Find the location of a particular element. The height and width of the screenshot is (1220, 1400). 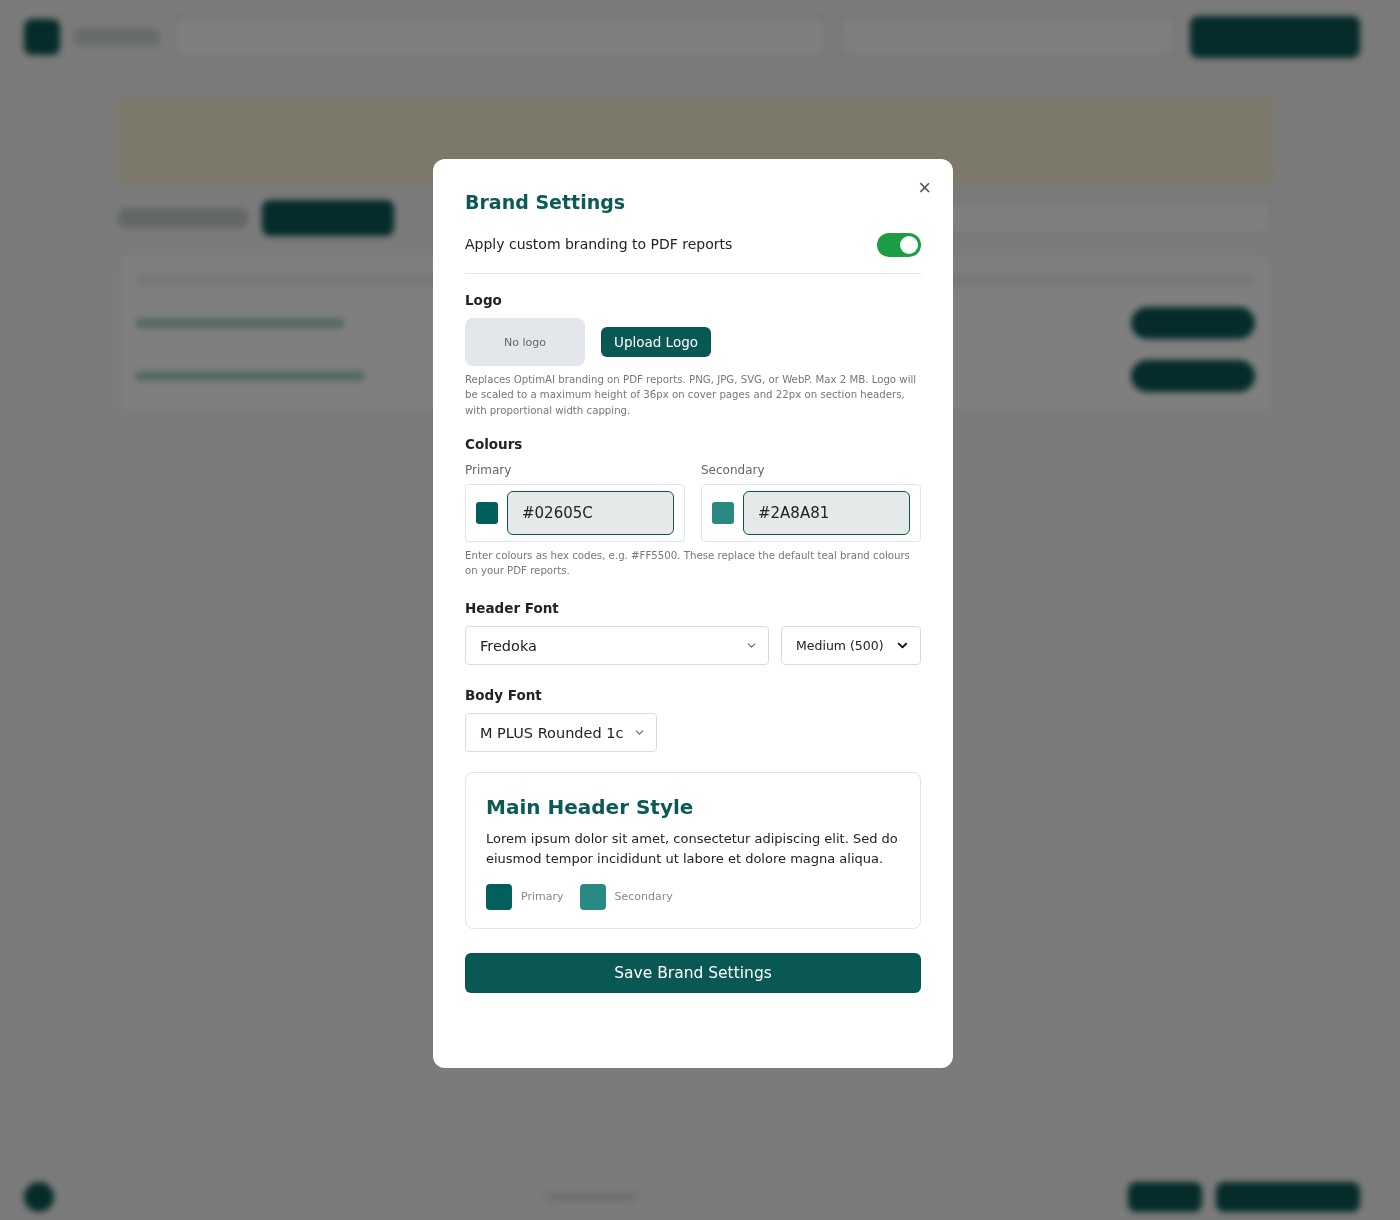

preview-body-text: Lorem ipsum dolor sit amet, consectetur adipiscing elit. Sed do eiusmod tempor incididunt ut labore et dolore magna aliqua. is located at coordinates (692, 849).